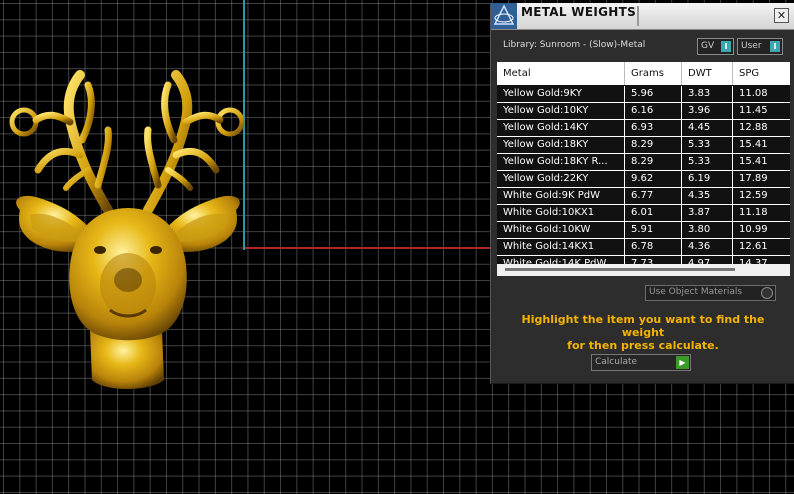 Image resolution: width=794 pixels, height=494 pixels. Describe the element at coordinates (561, 247) in the screenshot. I see `cell-metal: White Gold:14KX1` at that location.